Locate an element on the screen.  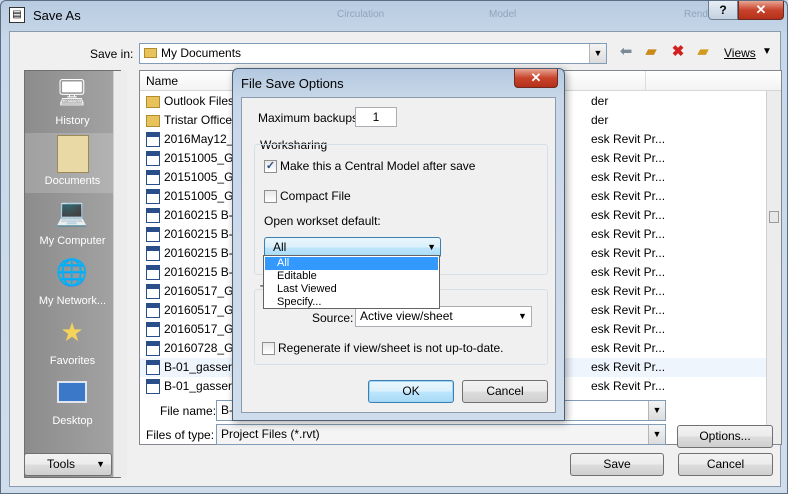
help-button: ? is located at coordinates (723, 10).